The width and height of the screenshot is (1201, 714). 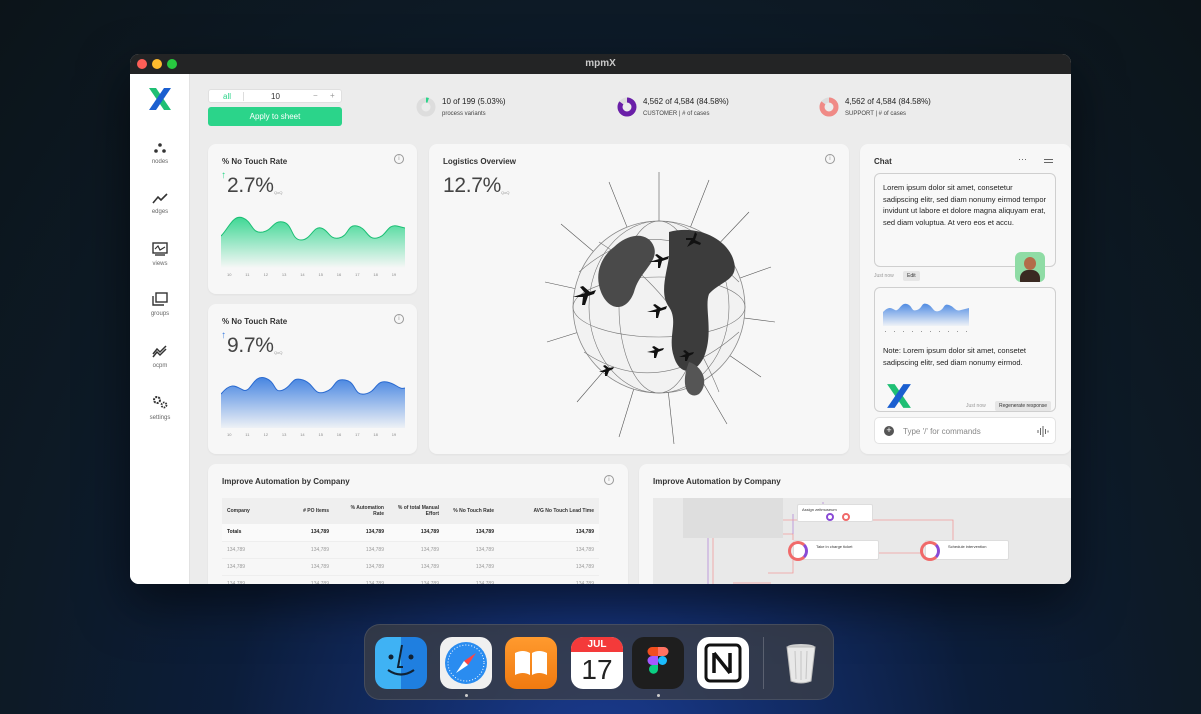 I want to click on message-timestamp: Just now, so click(x=976, y=406).